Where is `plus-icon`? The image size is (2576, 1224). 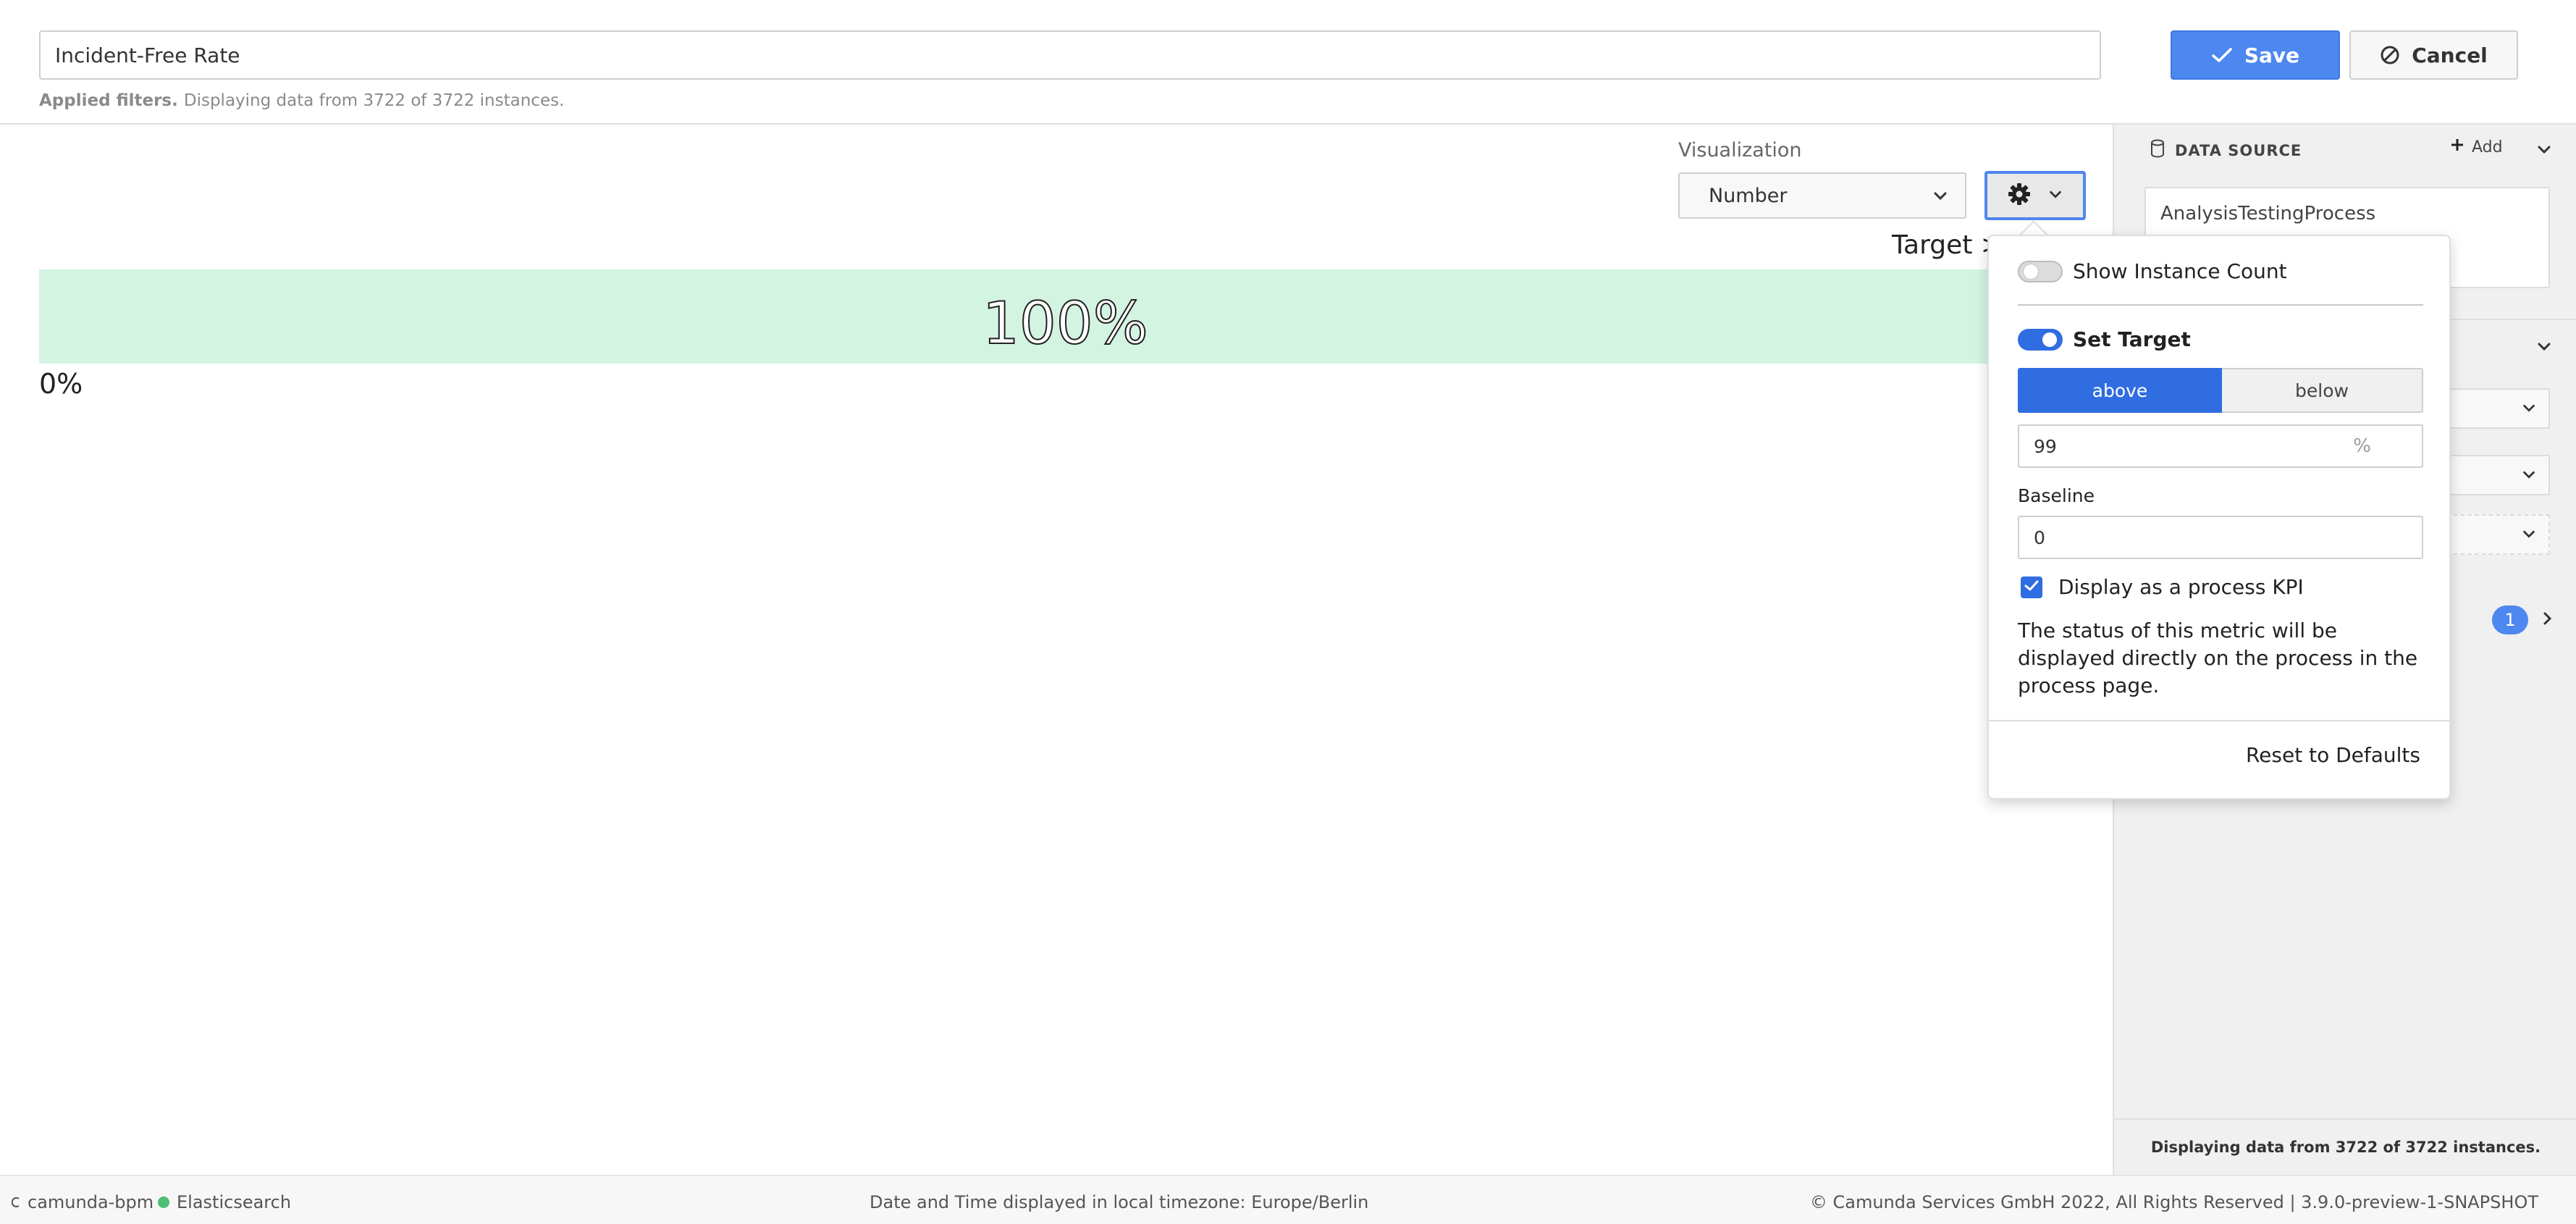 plus-icon is located at coordinates (2457, 147).